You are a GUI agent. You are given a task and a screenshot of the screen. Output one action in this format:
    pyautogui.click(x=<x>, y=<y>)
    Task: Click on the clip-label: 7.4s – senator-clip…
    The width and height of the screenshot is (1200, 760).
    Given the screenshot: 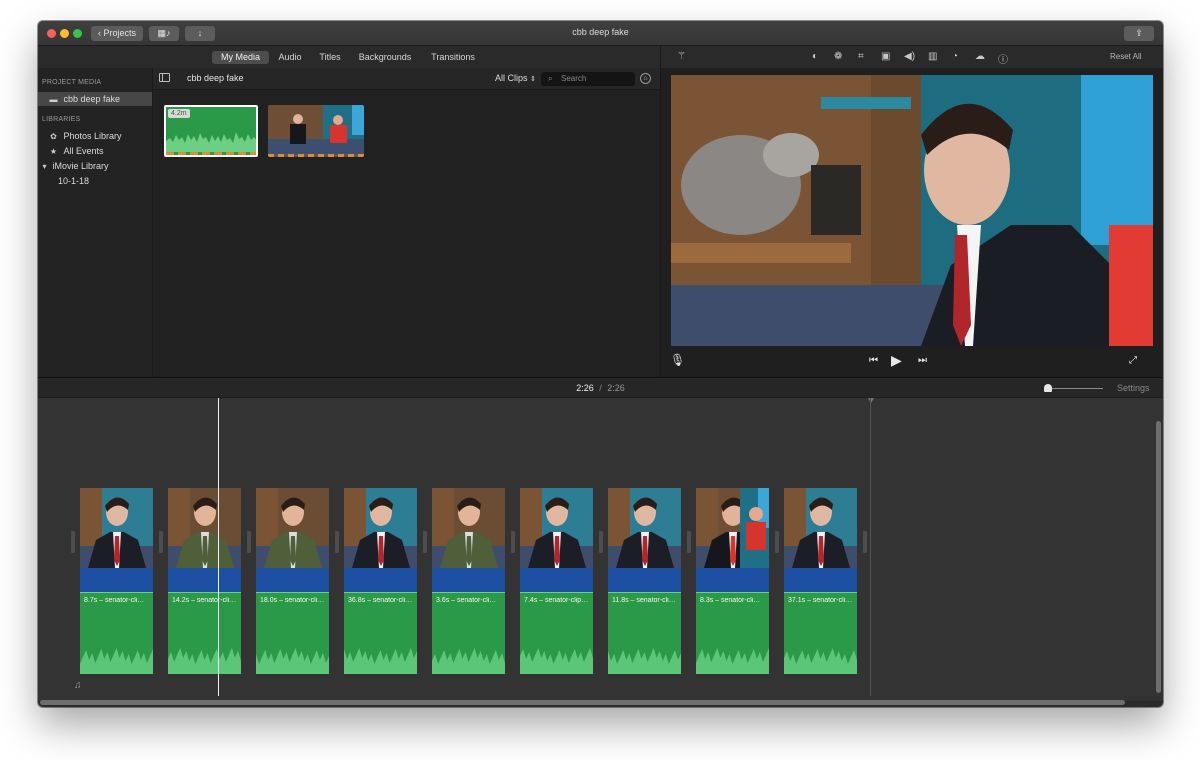 What is the action you would take?
    pyautogui.click(x=556, y=600)
    